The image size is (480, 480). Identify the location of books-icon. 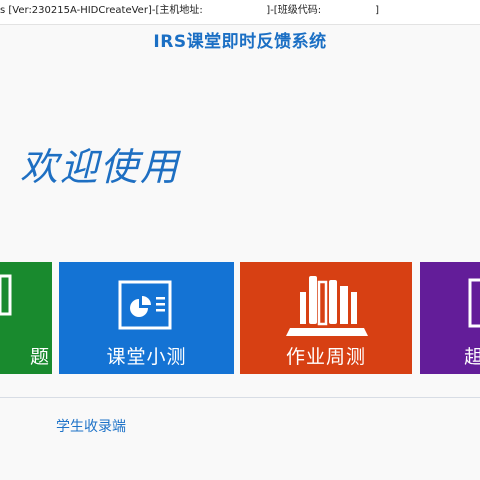
(327, 306).